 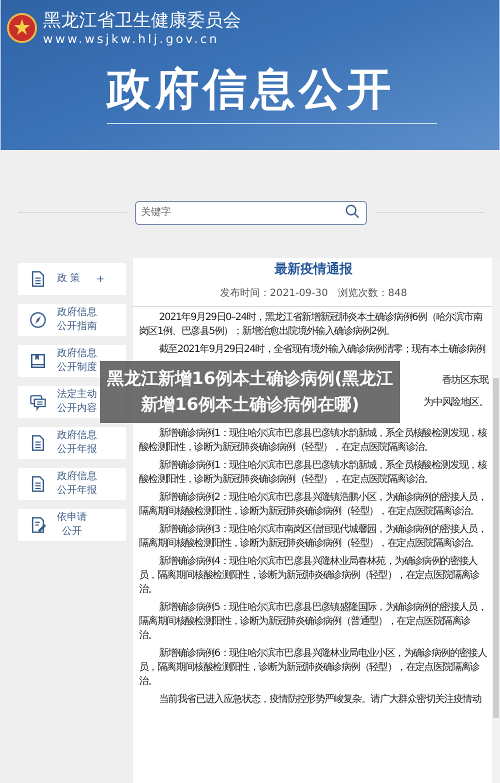 What do you see at coordinates (77, 395) in the screenshot?
I see `sidebar-label: 法定主动` at bounding box center [77, 395].